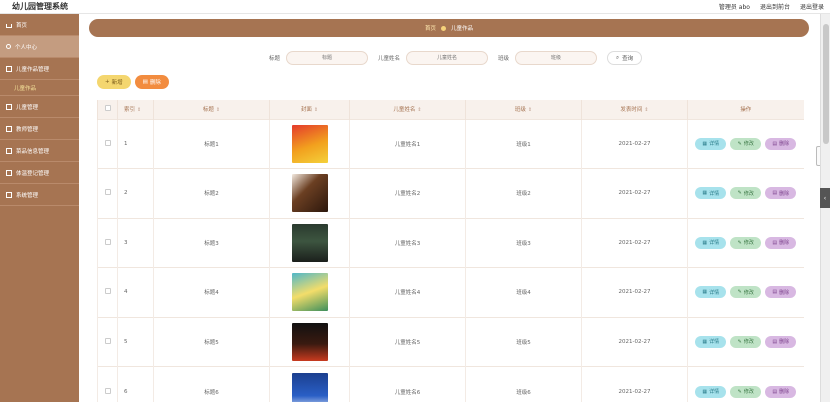 The width and height of the screenshot is (830, 402). What do you see at coordinates (775, 6) in the screenshot?
I see `front-link: 退出到前台` at bounding box center [775, 6].